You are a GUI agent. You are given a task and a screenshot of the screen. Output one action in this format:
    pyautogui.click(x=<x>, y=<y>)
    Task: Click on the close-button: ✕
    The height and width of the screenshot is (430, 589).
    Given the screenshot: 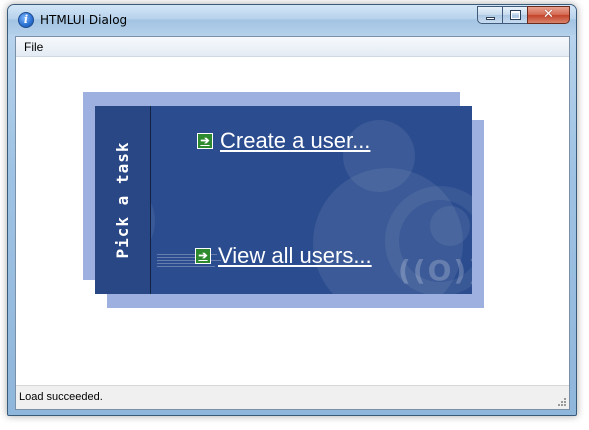 What is the action you would take?
    pyautogui.click(x=548, y=15)
    